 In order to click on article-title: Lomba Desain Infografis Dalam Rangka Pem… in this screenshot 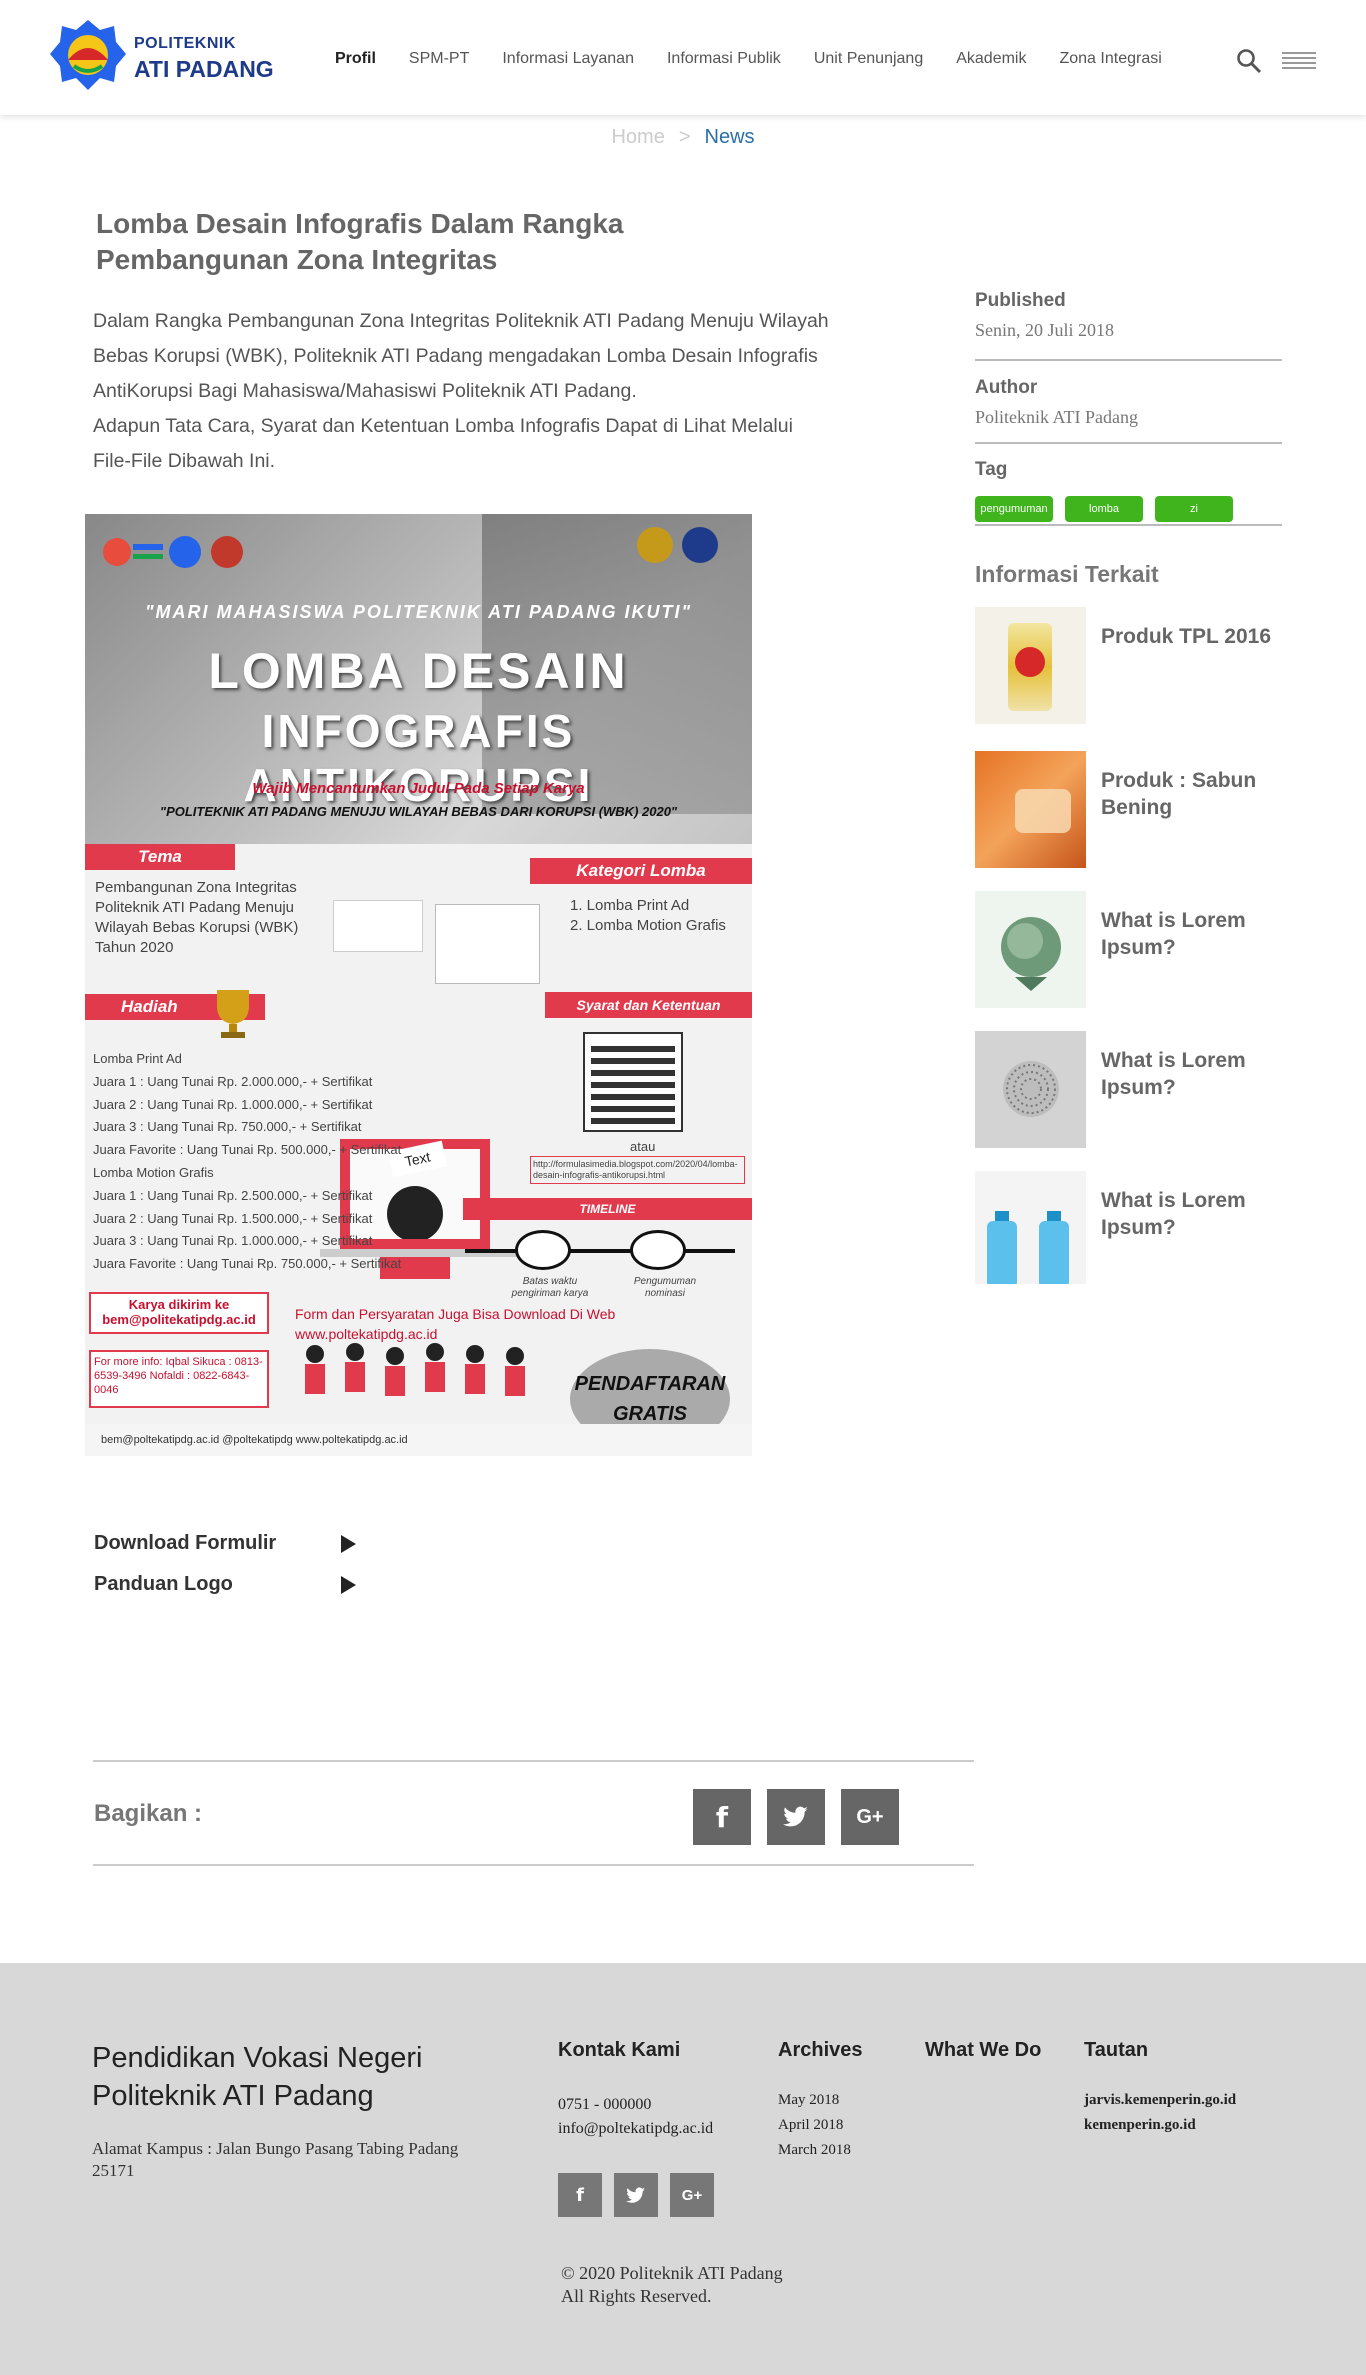, I will do `click(360, 241)`.